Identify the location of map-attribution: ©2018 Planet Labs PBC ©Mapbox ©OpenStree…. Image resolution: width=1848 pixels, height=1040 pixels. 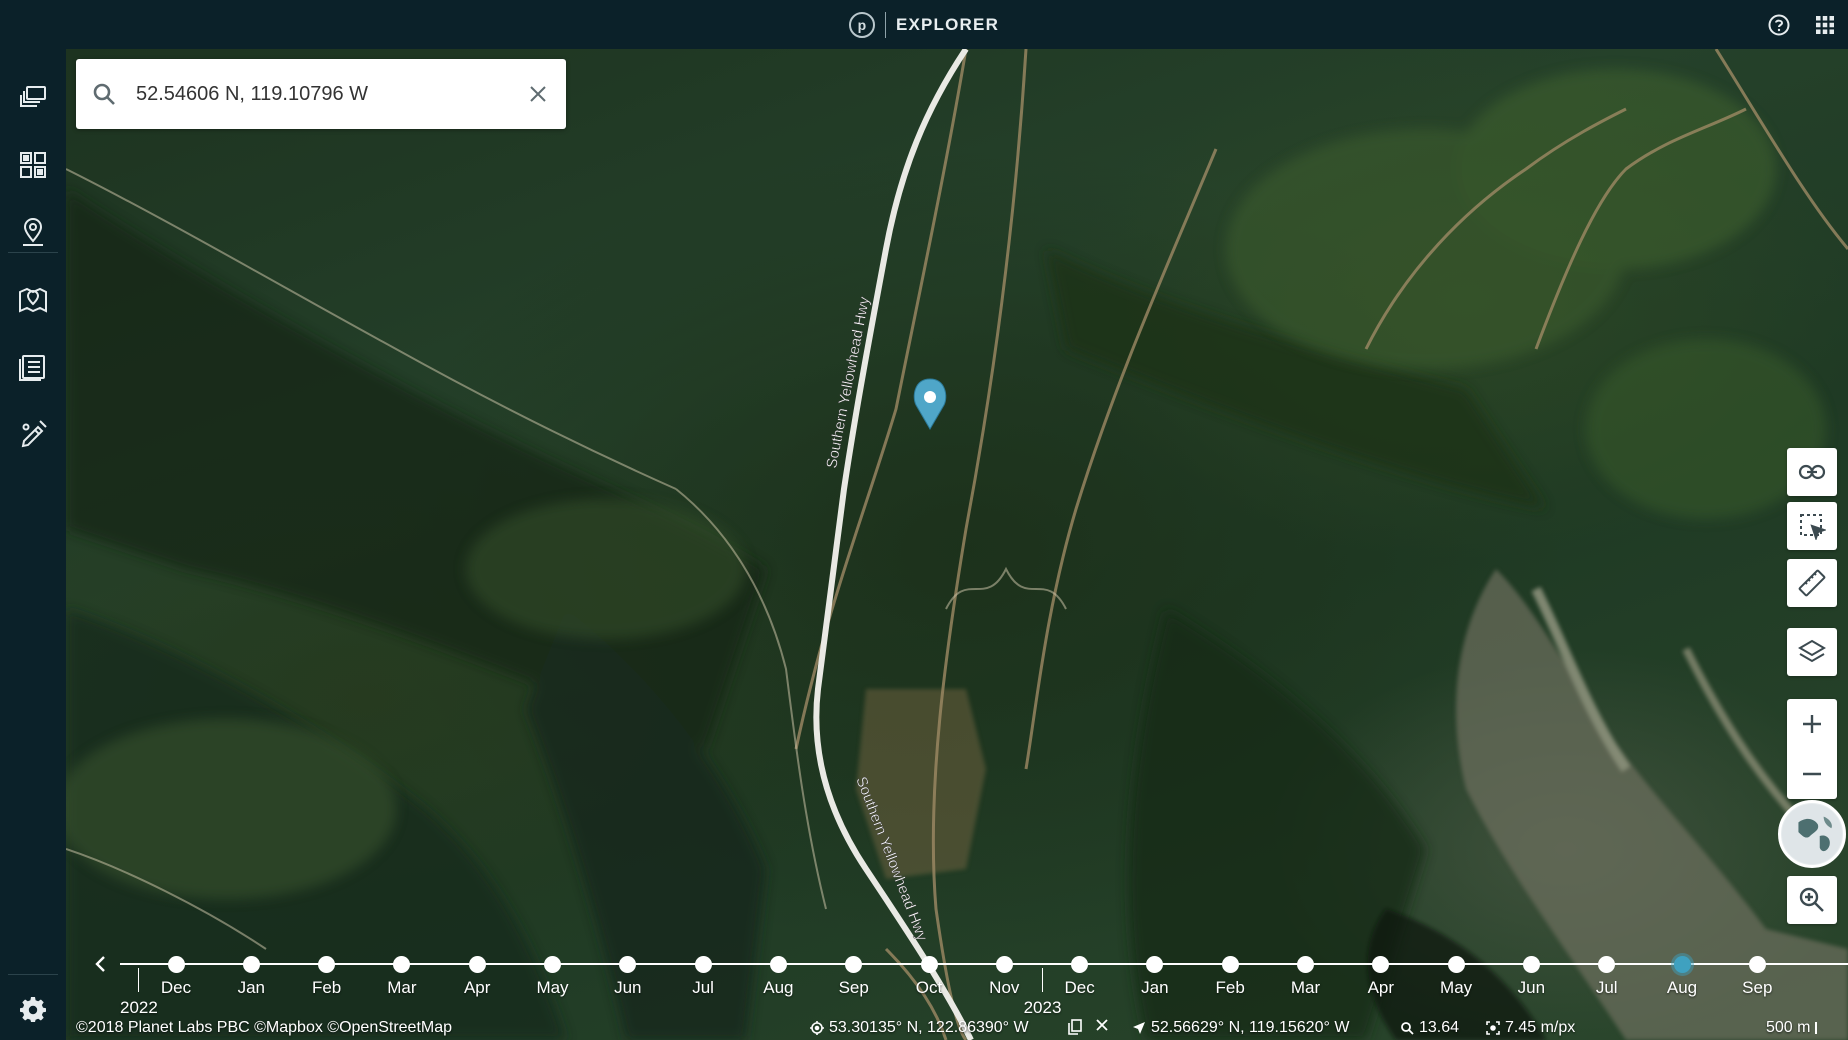
(264, 1027).